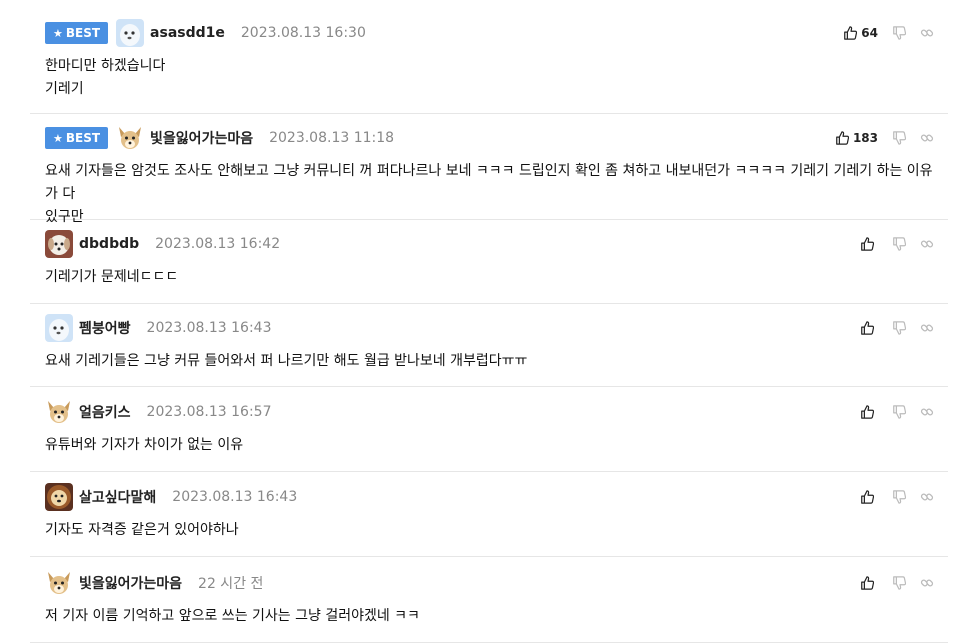  Describe the element at coordinates (187, 33) in the screenshot. I see `nickname: asasdd1e` at that location.